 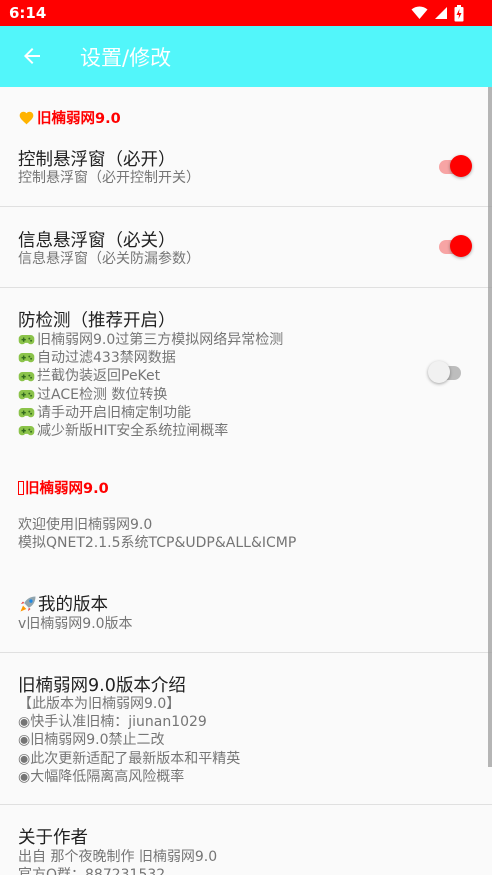 I want to click on summary-text: 过ACE检测 数位转换, so click(x=102, y=394).